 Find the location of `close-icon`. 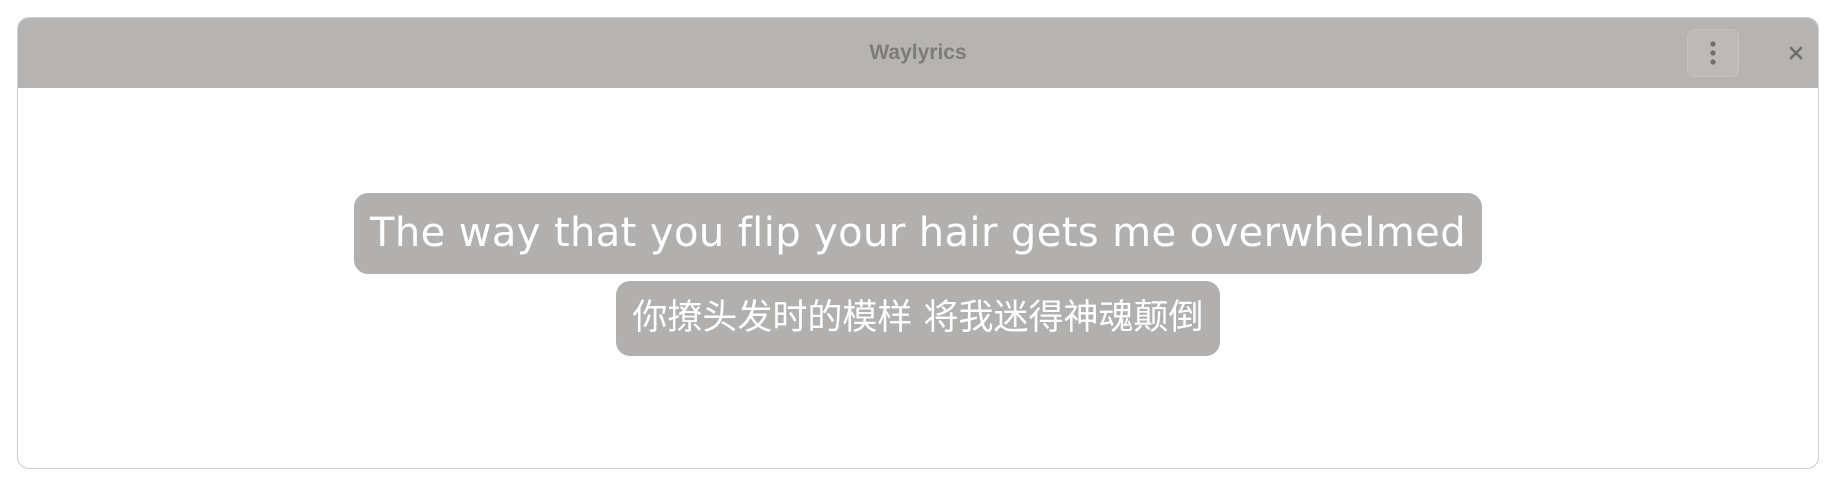

close-icon is located at coordinates (1796, 53).